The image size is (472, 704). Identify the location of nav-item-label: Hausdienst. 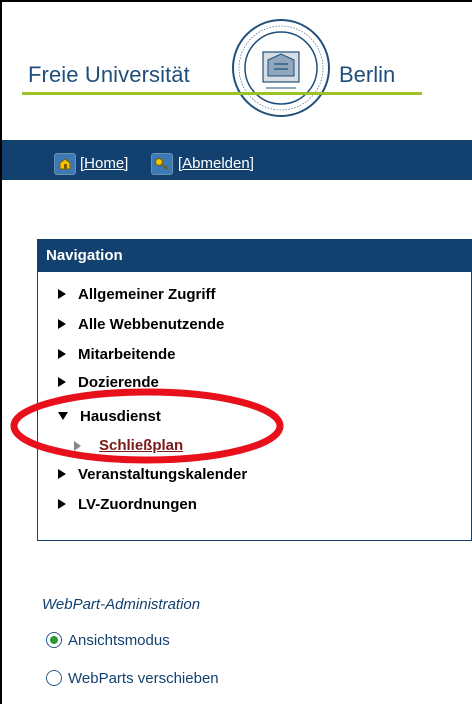
(120, 416).